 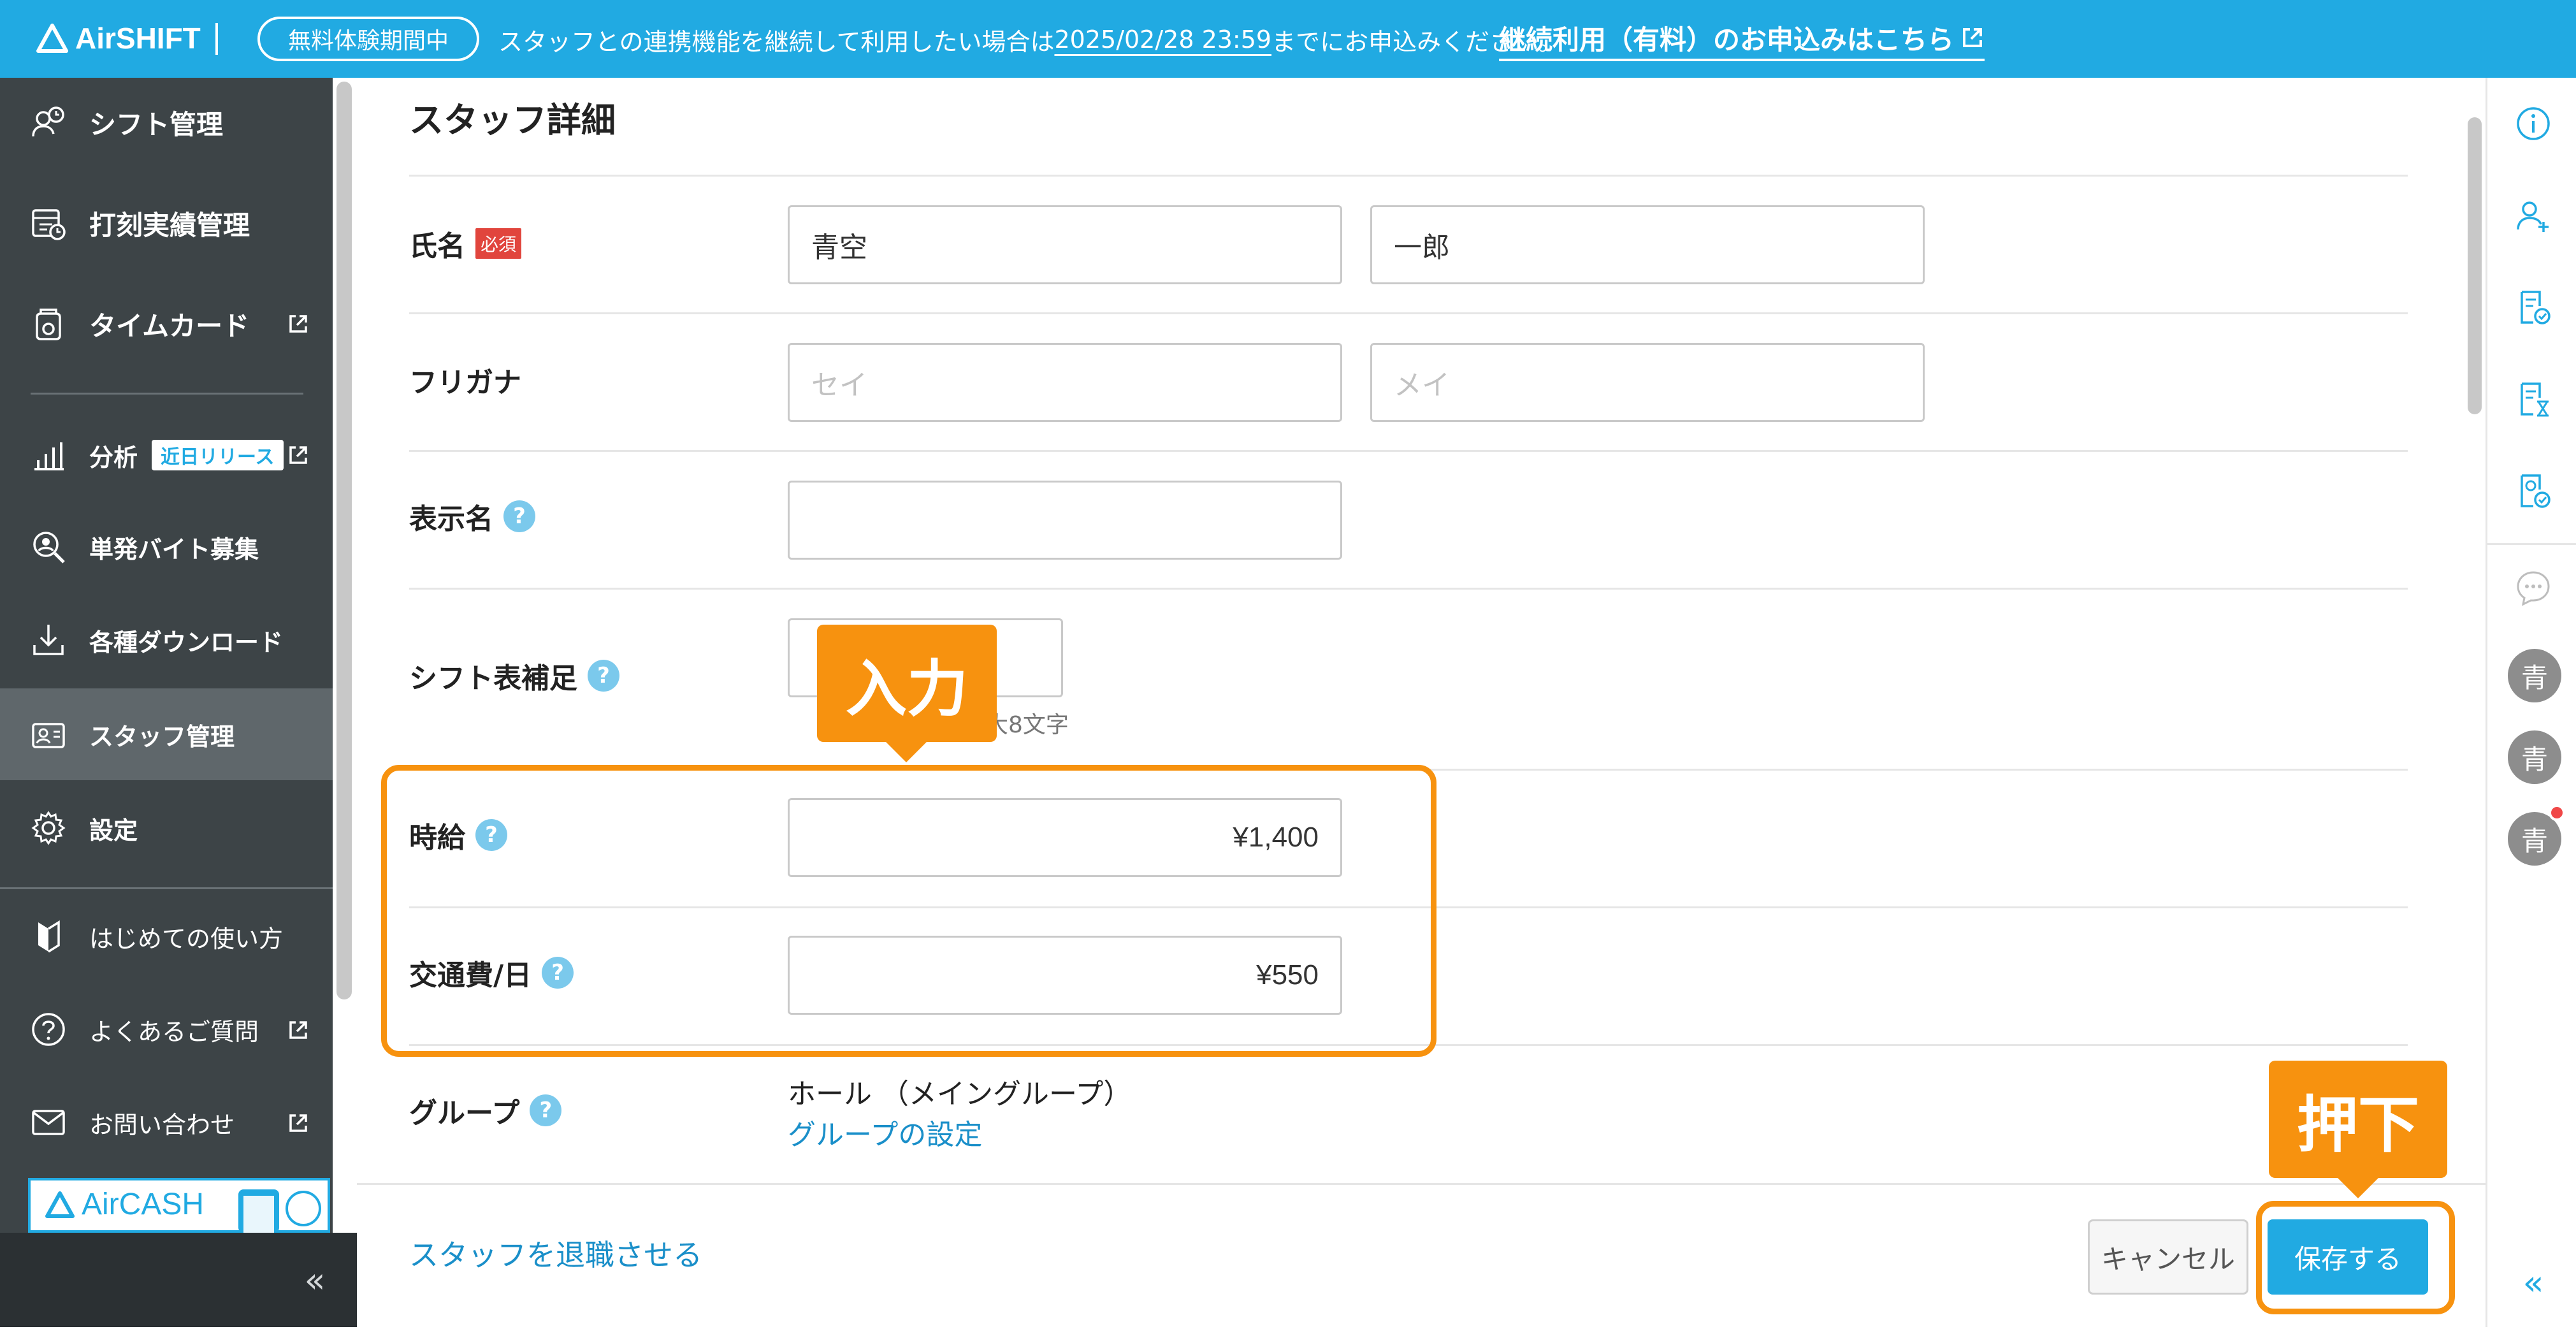 I want to click on group-label: グループ ?, so click(x=485, y=1110).